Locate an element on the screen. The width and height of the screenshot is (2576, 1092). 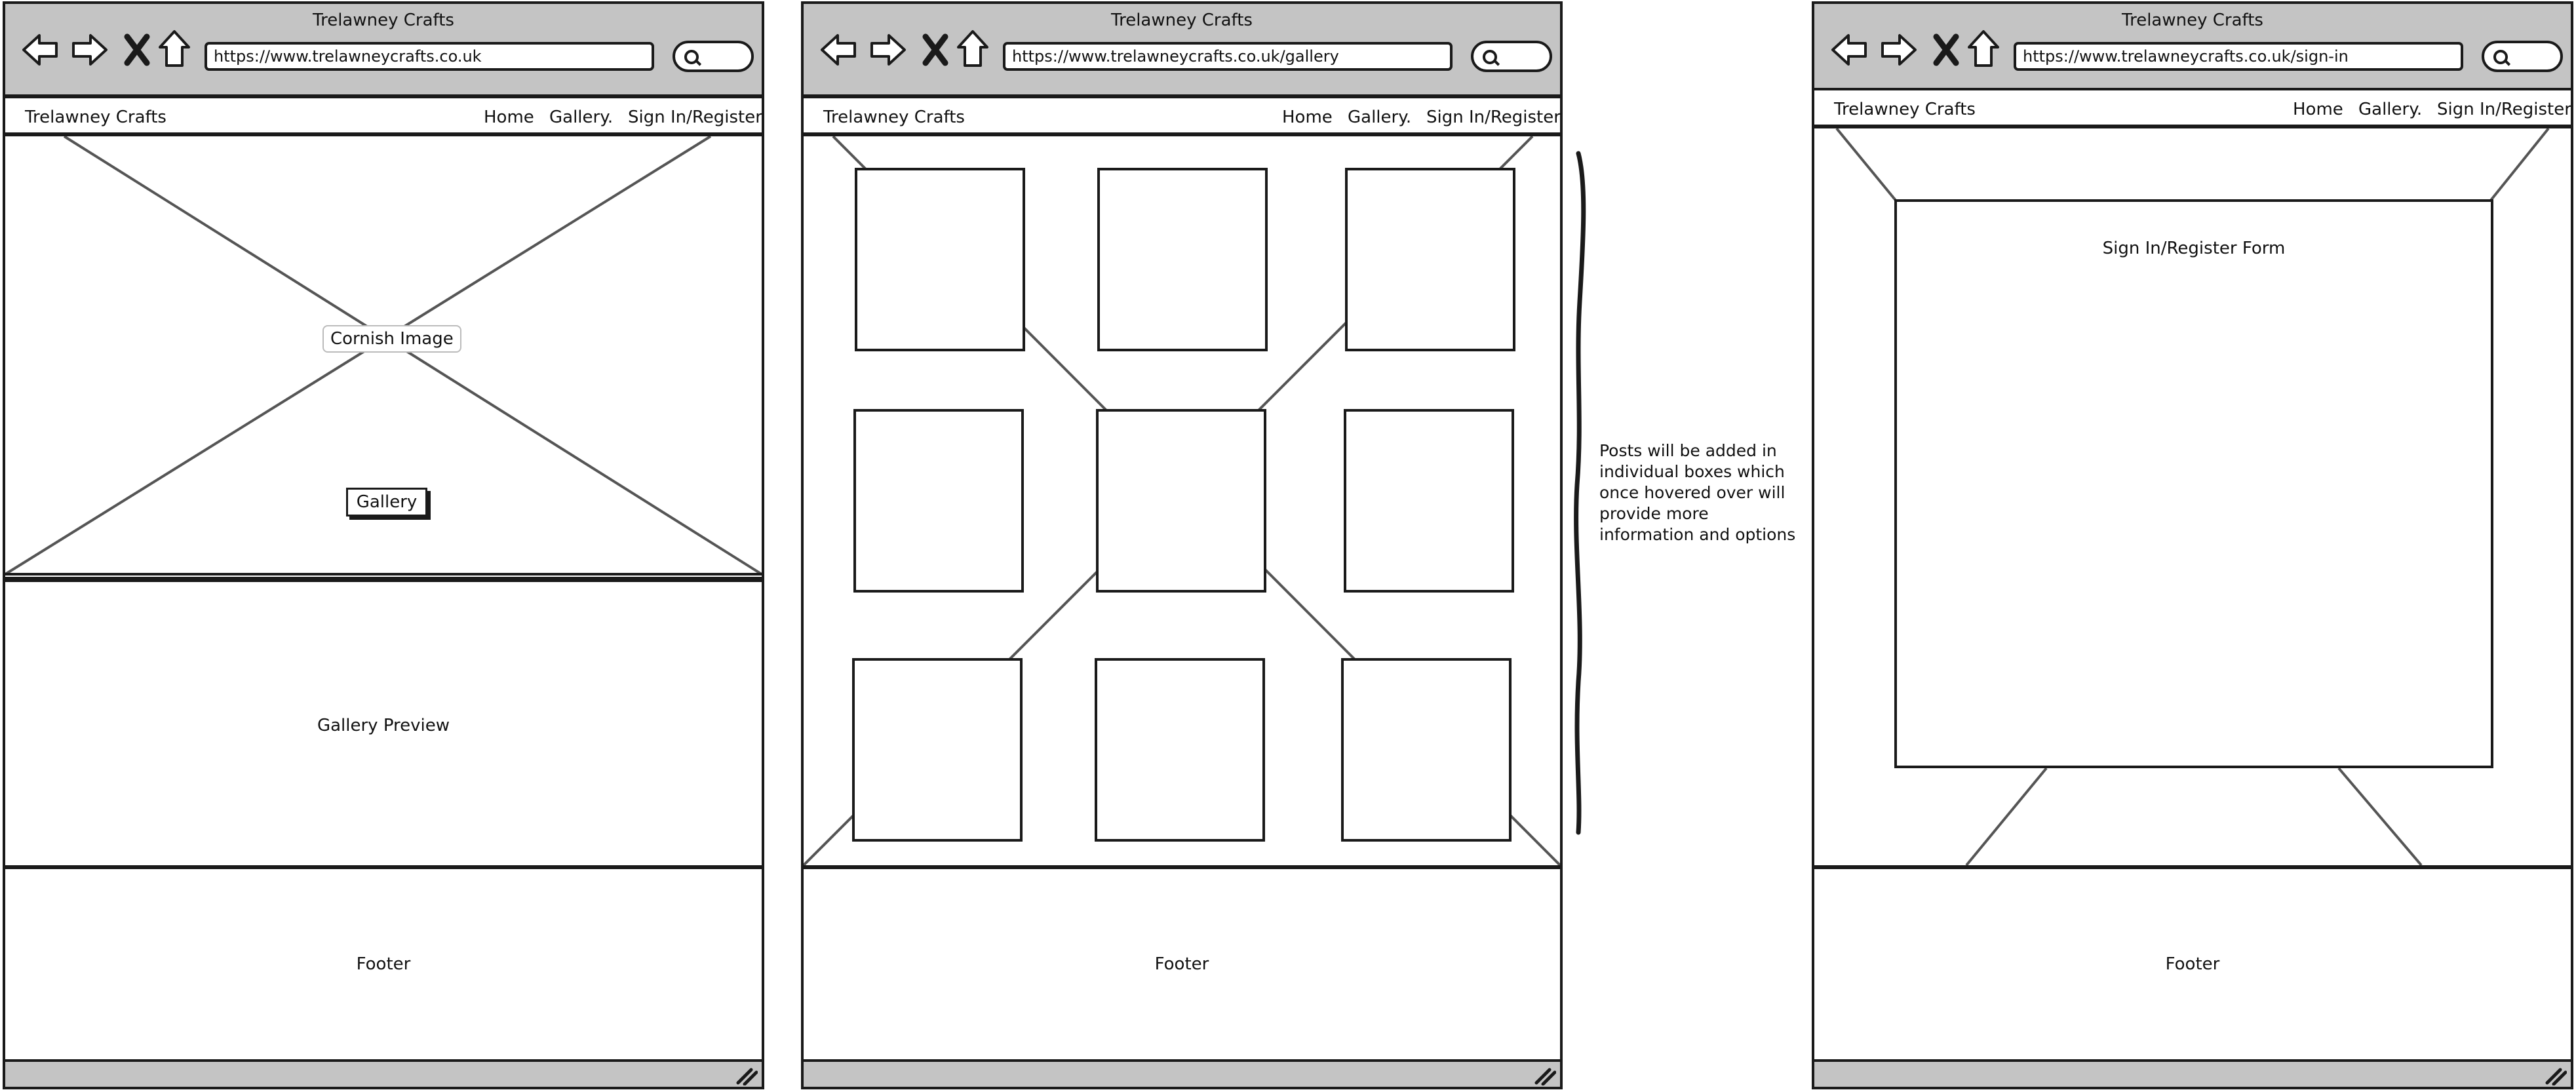
signin-form-label: Sign In/Register Form is located at coordinates (2194, 248).